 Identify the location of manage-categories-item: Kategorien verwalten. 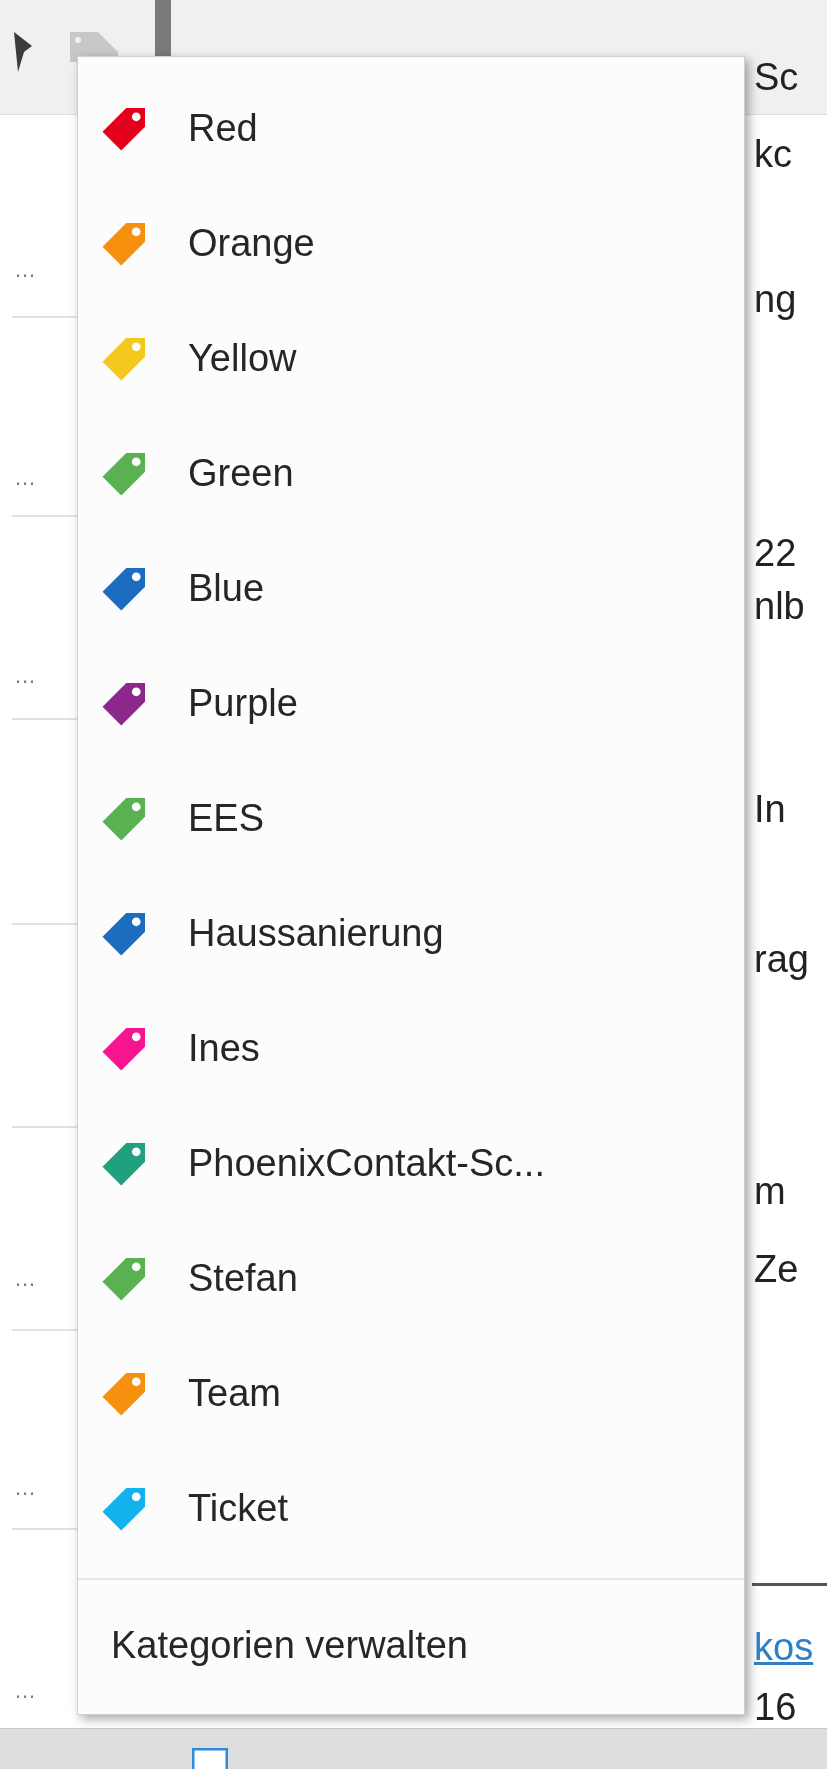
(411, 1645).